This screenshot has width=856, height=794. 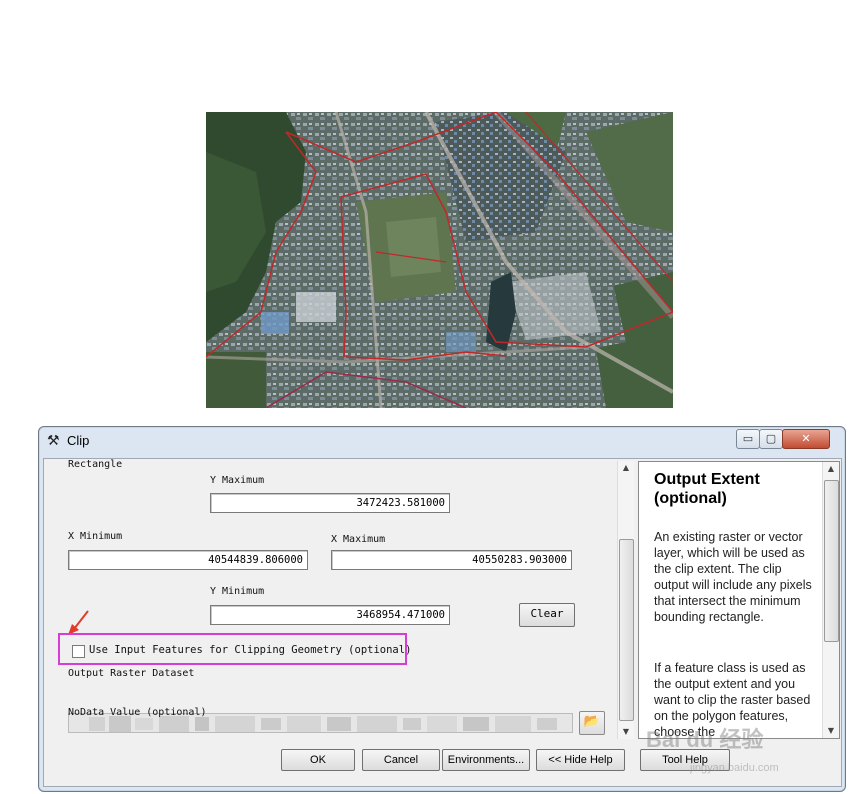 What do you see at coordinates (237, 591) in the screenshot?
I see `y-minimum-label: Y Minimum` at bounding box center [237, 591].